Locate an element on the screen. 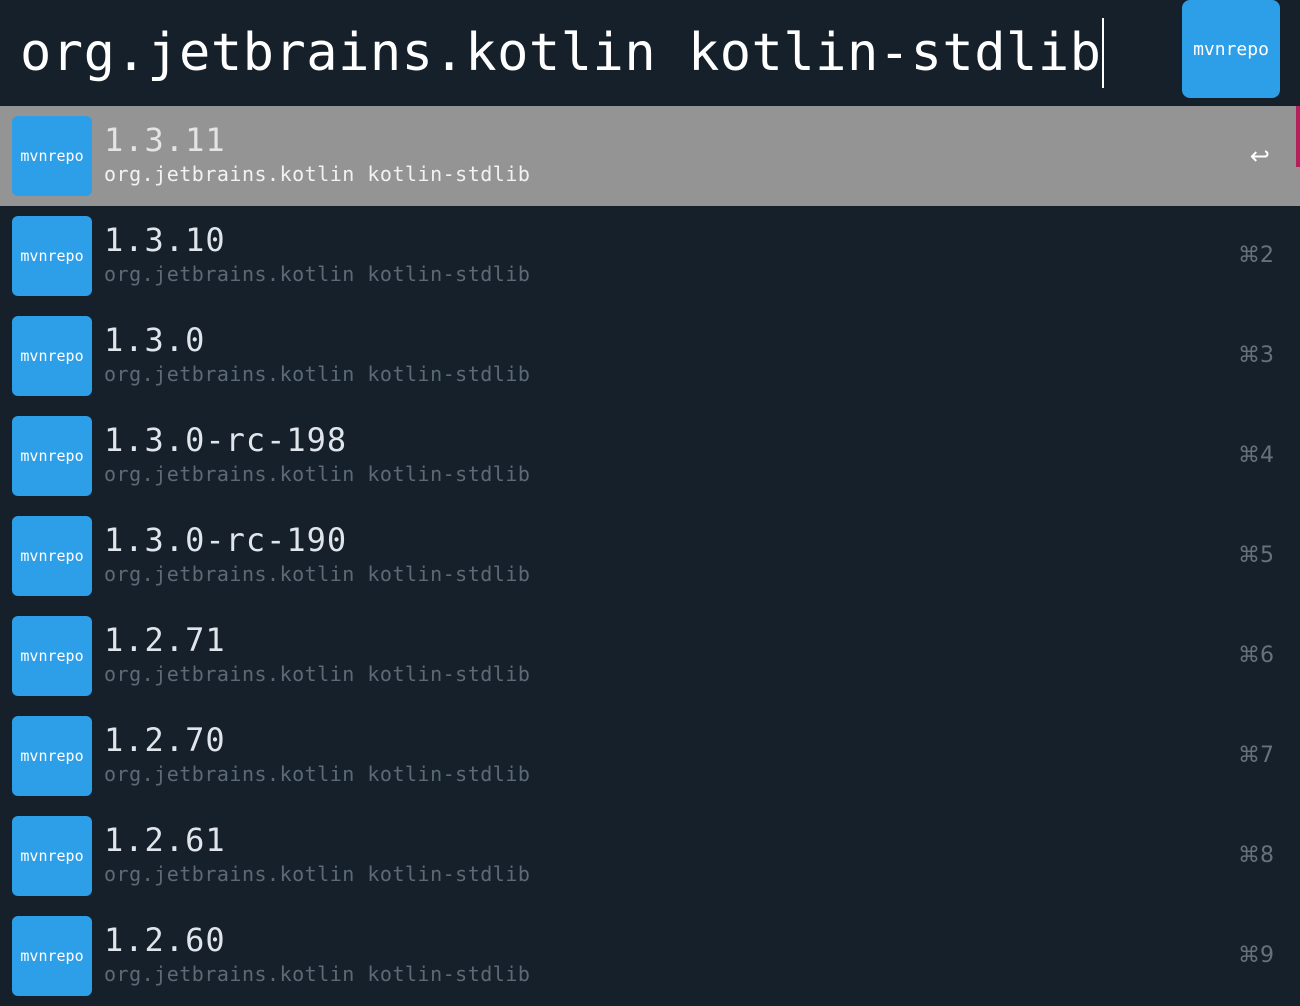 The height and width of the screenshot is (1006, 1300). text-caret is located at coordinates (1103, 53).